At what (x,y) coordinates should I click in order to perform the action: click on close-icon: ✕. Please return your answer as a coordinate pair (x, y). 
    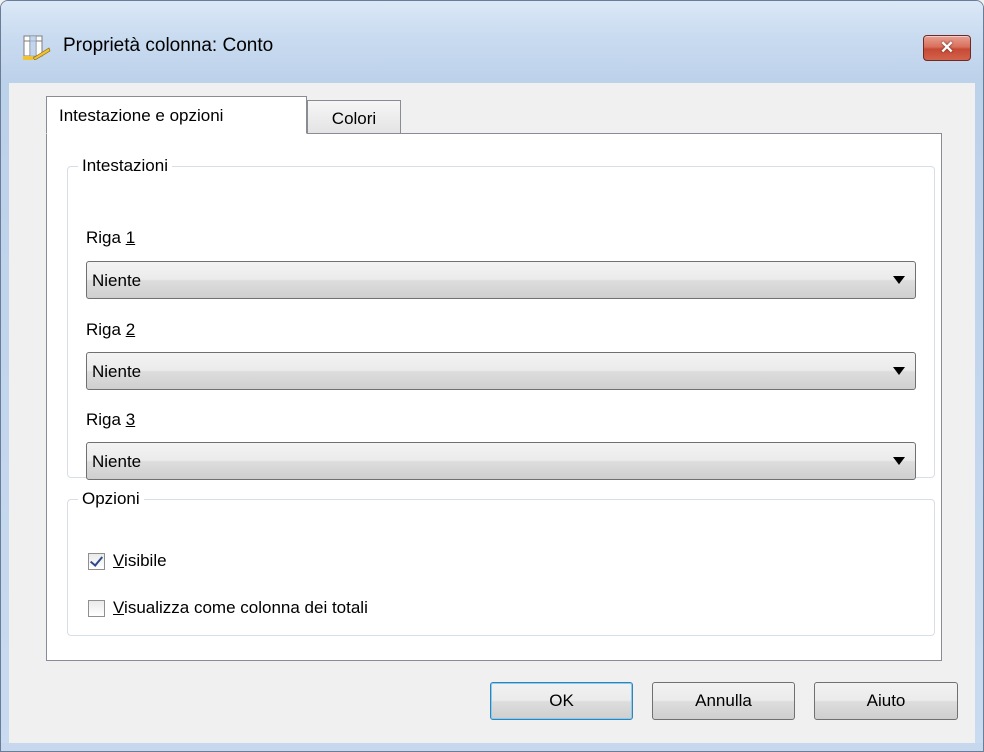
    Looking at the image, I should click on (947, 47).